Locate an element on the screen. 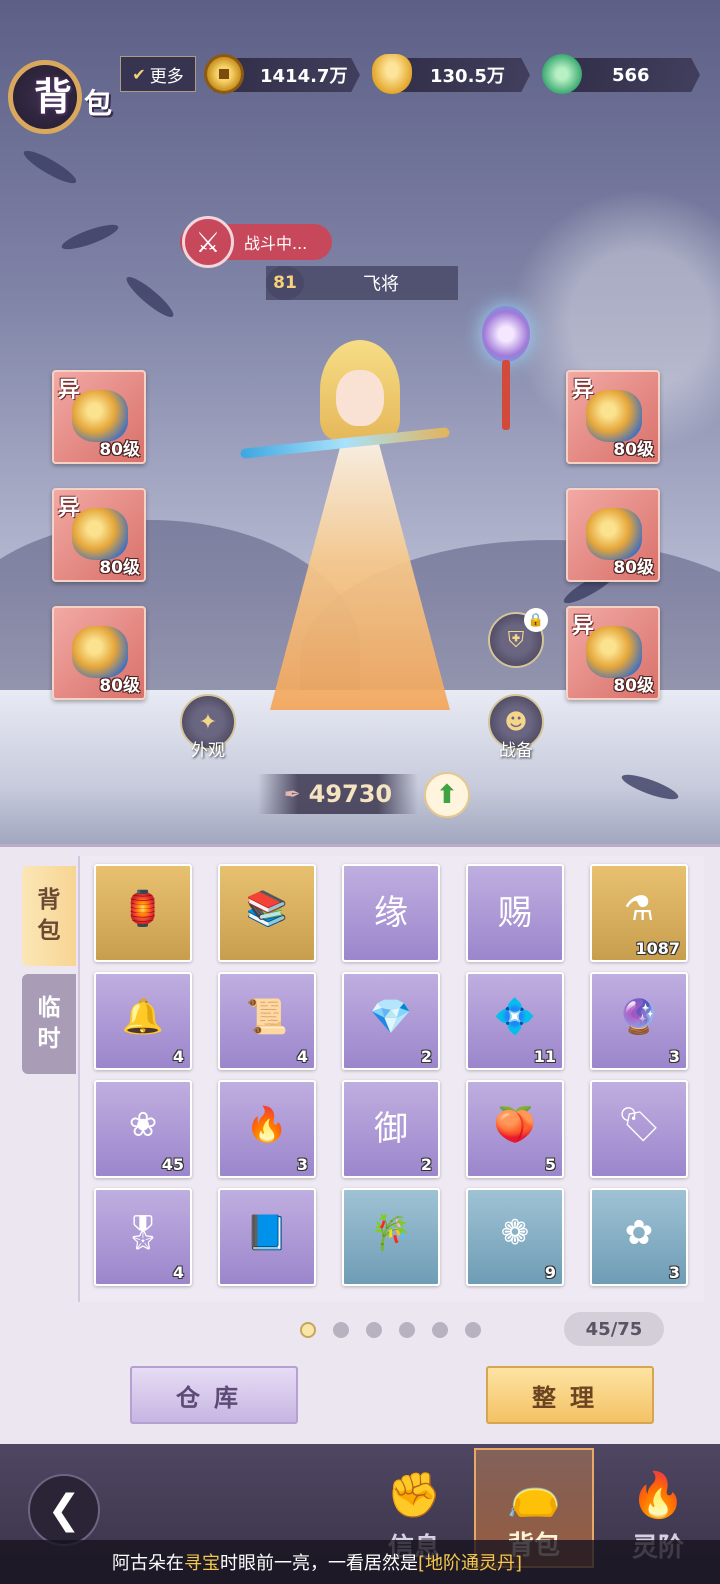  tab-temp-char1: 临 is located at coordinates (49, 1007).